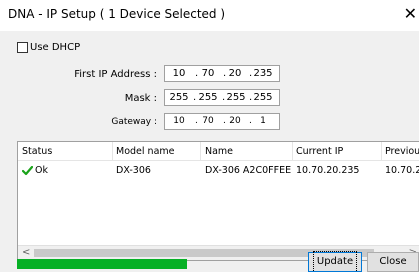 The height and width of the screenshot is (272, 419). Describe the element at coordinates (27, 171) in the screenshot. I see `check-icon` at that location.